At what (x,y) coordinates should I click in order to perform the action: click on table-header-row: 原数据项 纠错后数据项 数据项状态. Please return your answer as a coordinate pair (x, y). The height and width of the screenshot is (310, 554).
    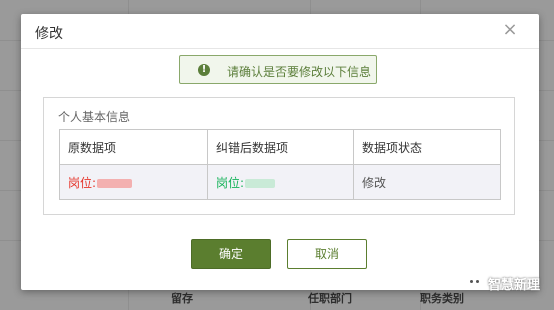
    Looking at the image, I should click on (280, 147).